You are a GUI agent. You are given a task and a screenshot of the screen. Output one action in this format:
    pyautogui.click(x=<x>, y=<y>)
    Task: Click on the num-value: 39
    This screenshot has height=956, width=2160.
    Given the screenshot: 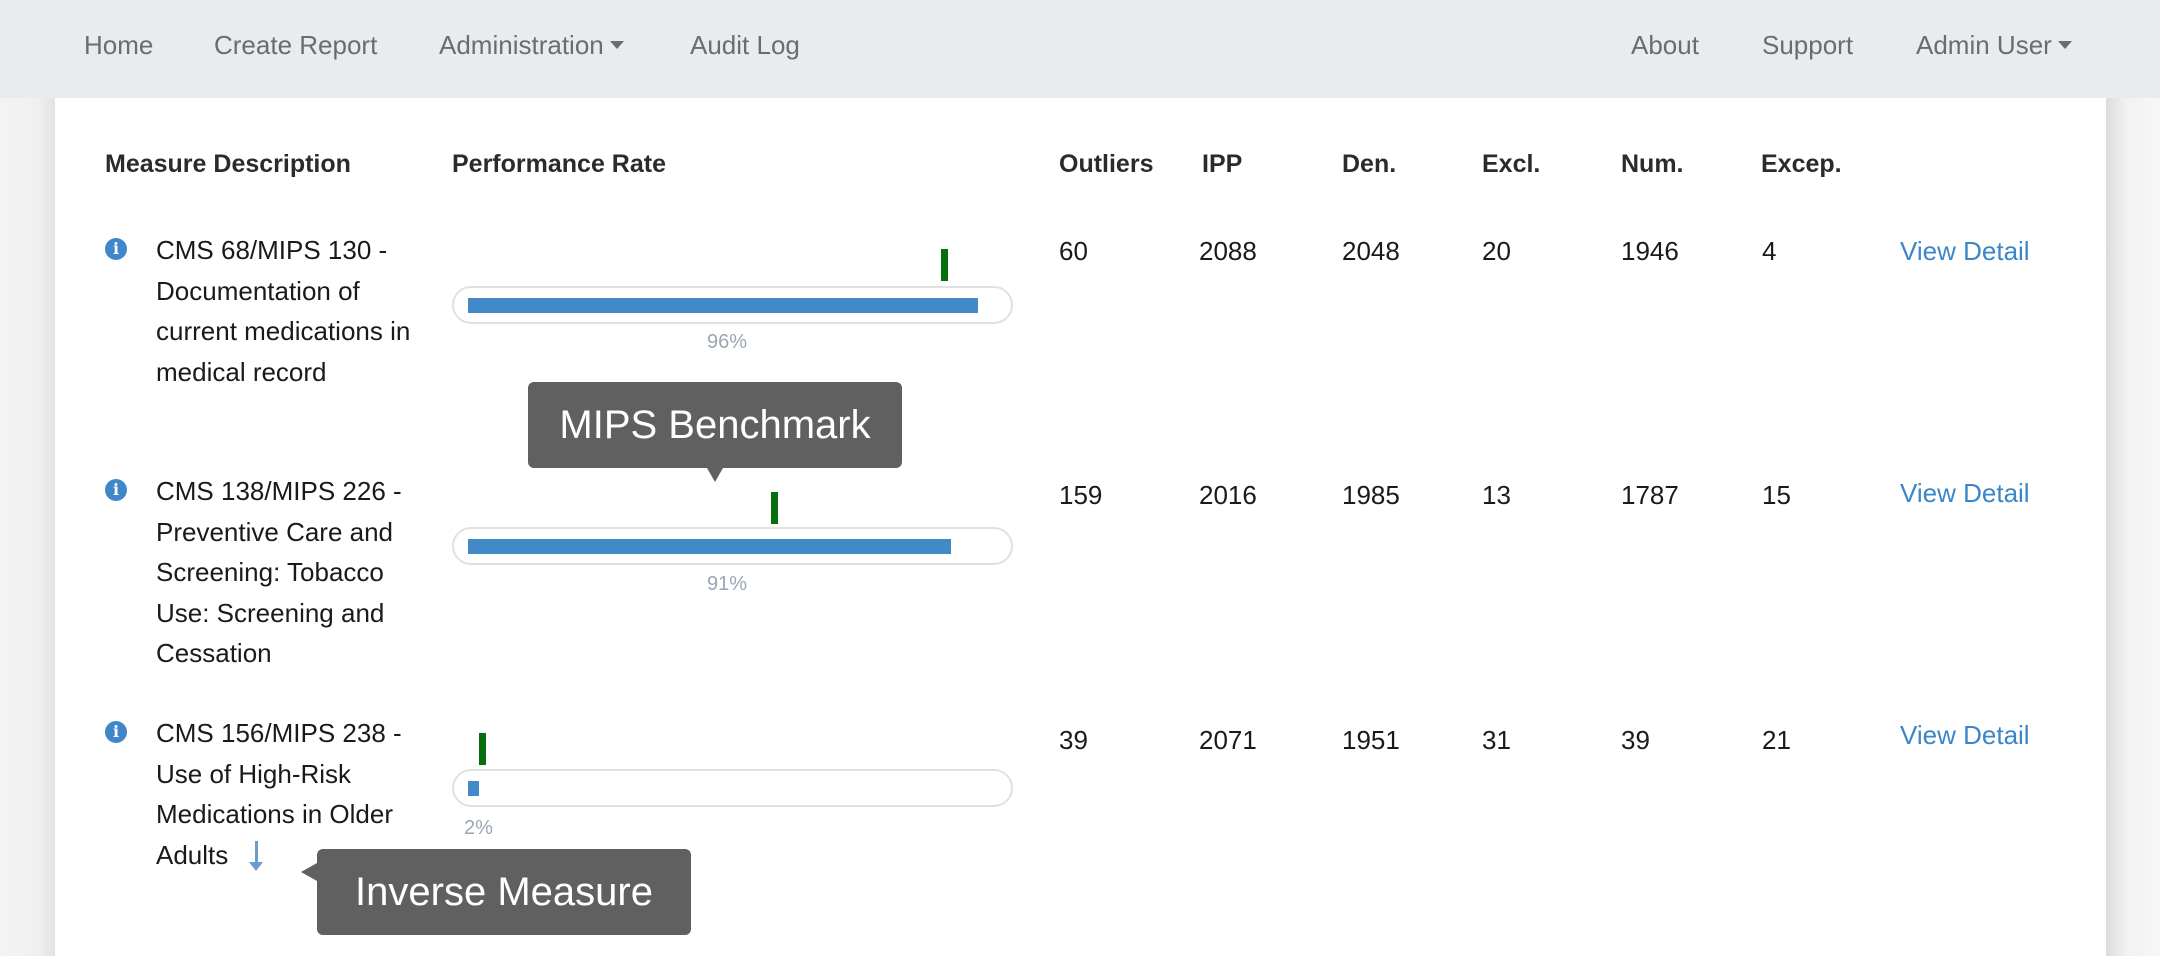 What is the action you would take?
    pyautogui.click(x=1635, y=740)
    